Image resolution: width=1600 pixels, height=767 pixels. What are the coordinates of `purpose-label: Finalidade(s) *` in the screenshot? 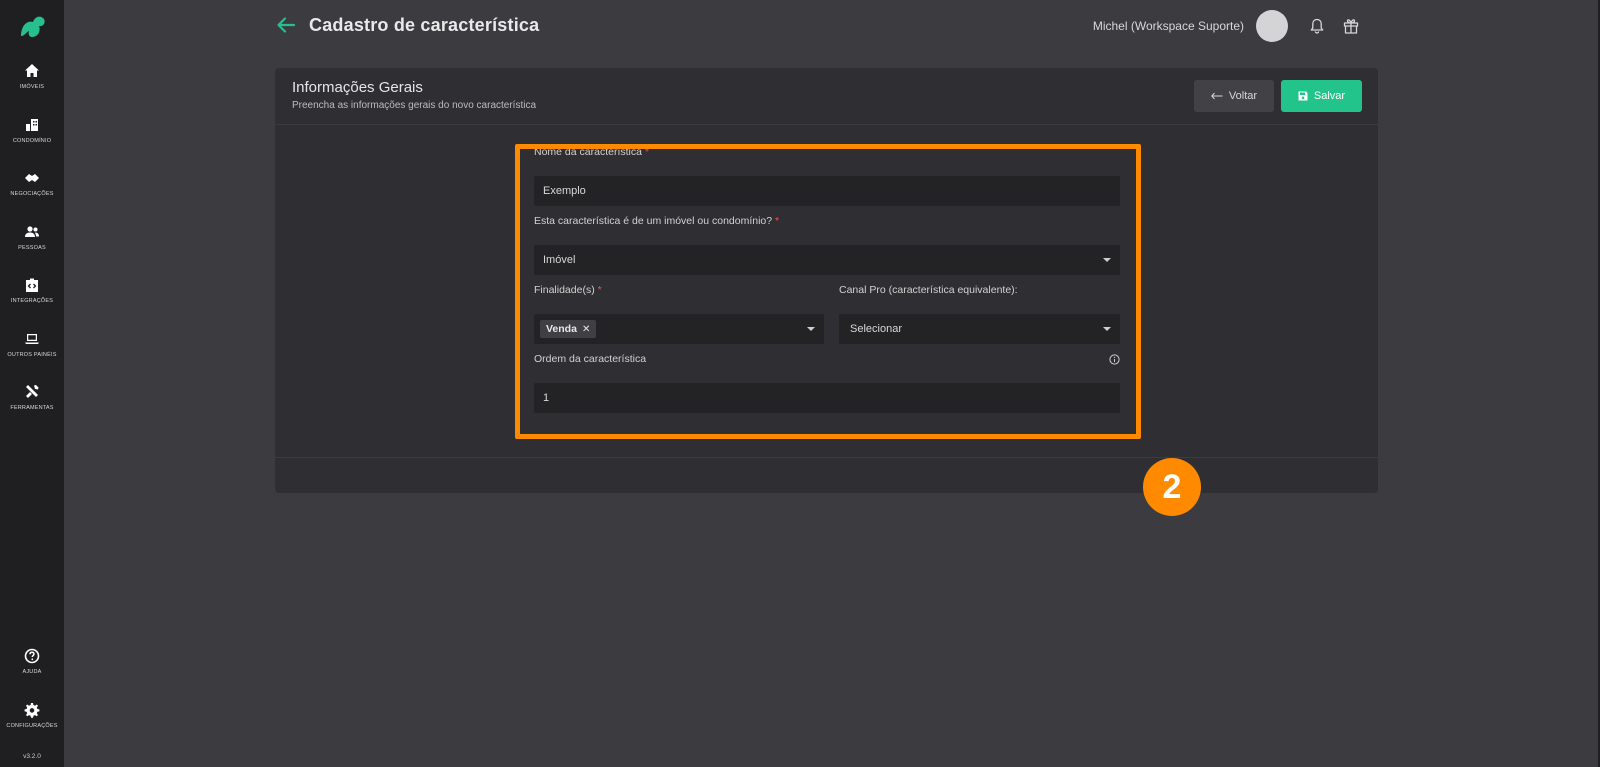 It's located at (568, 290).